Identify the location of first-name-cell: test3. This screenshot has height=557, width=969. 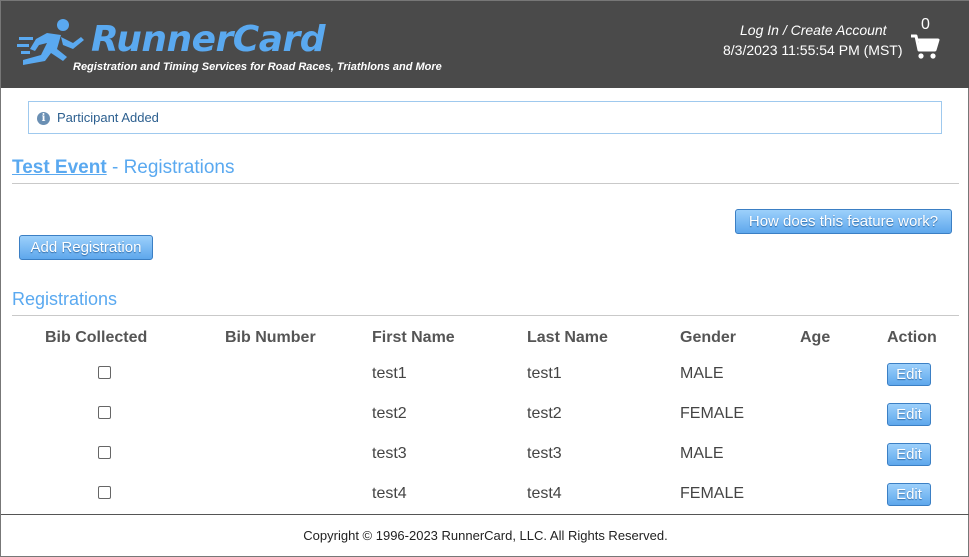
(389, 453).